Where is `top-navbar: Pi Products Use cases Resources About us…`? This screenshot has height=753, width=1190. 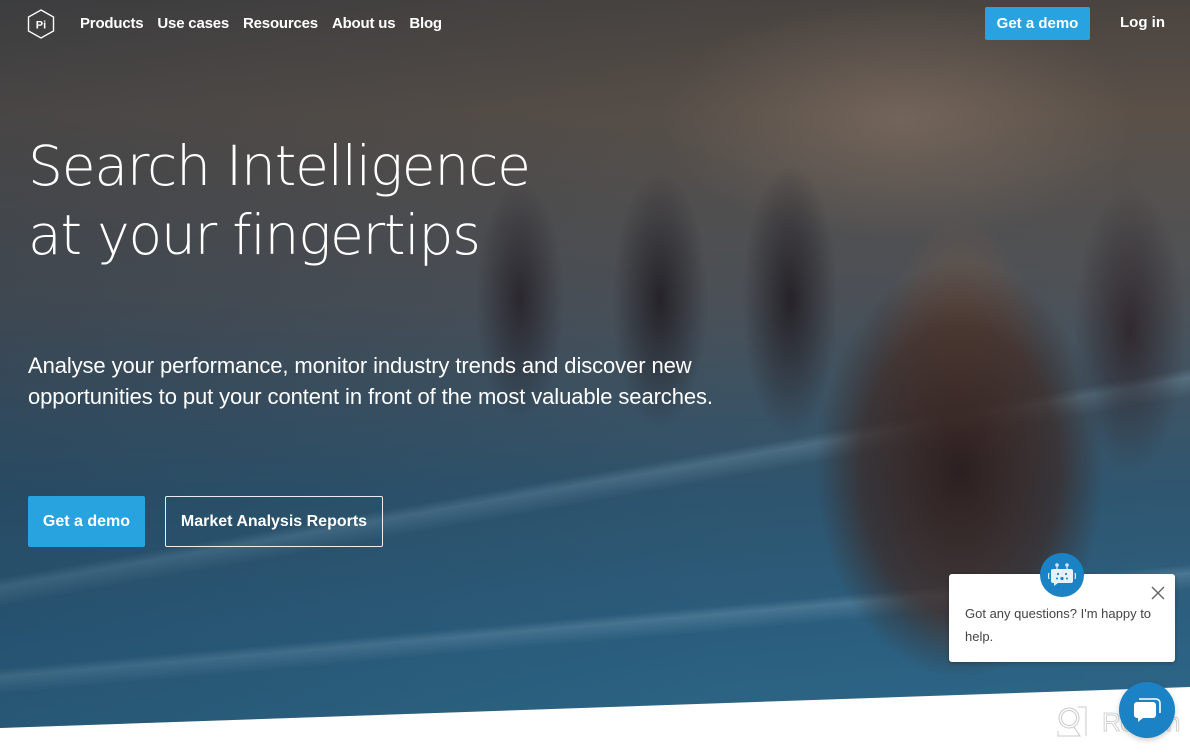 top-navbar: Pi Products Use cases Resources About us… is located at coordinates (595, 25).